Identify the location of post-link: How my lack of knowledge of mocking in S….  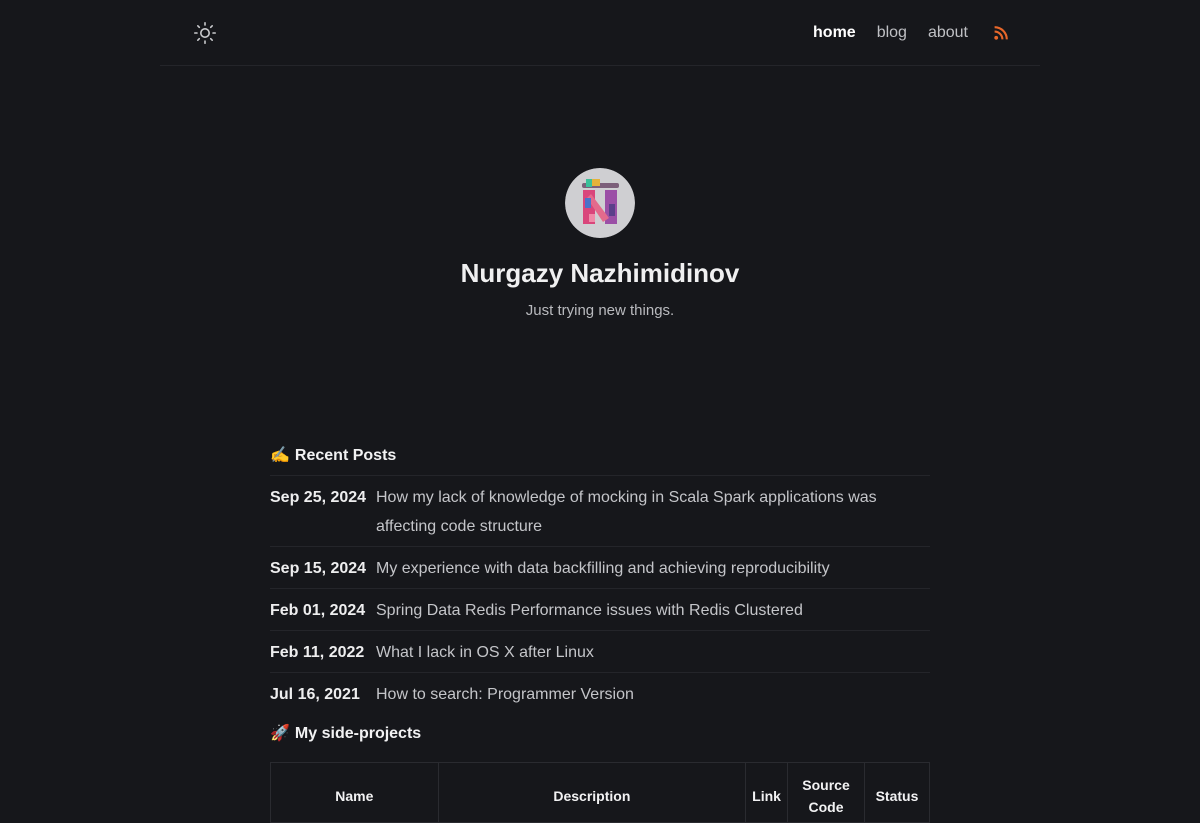
(653, 512).